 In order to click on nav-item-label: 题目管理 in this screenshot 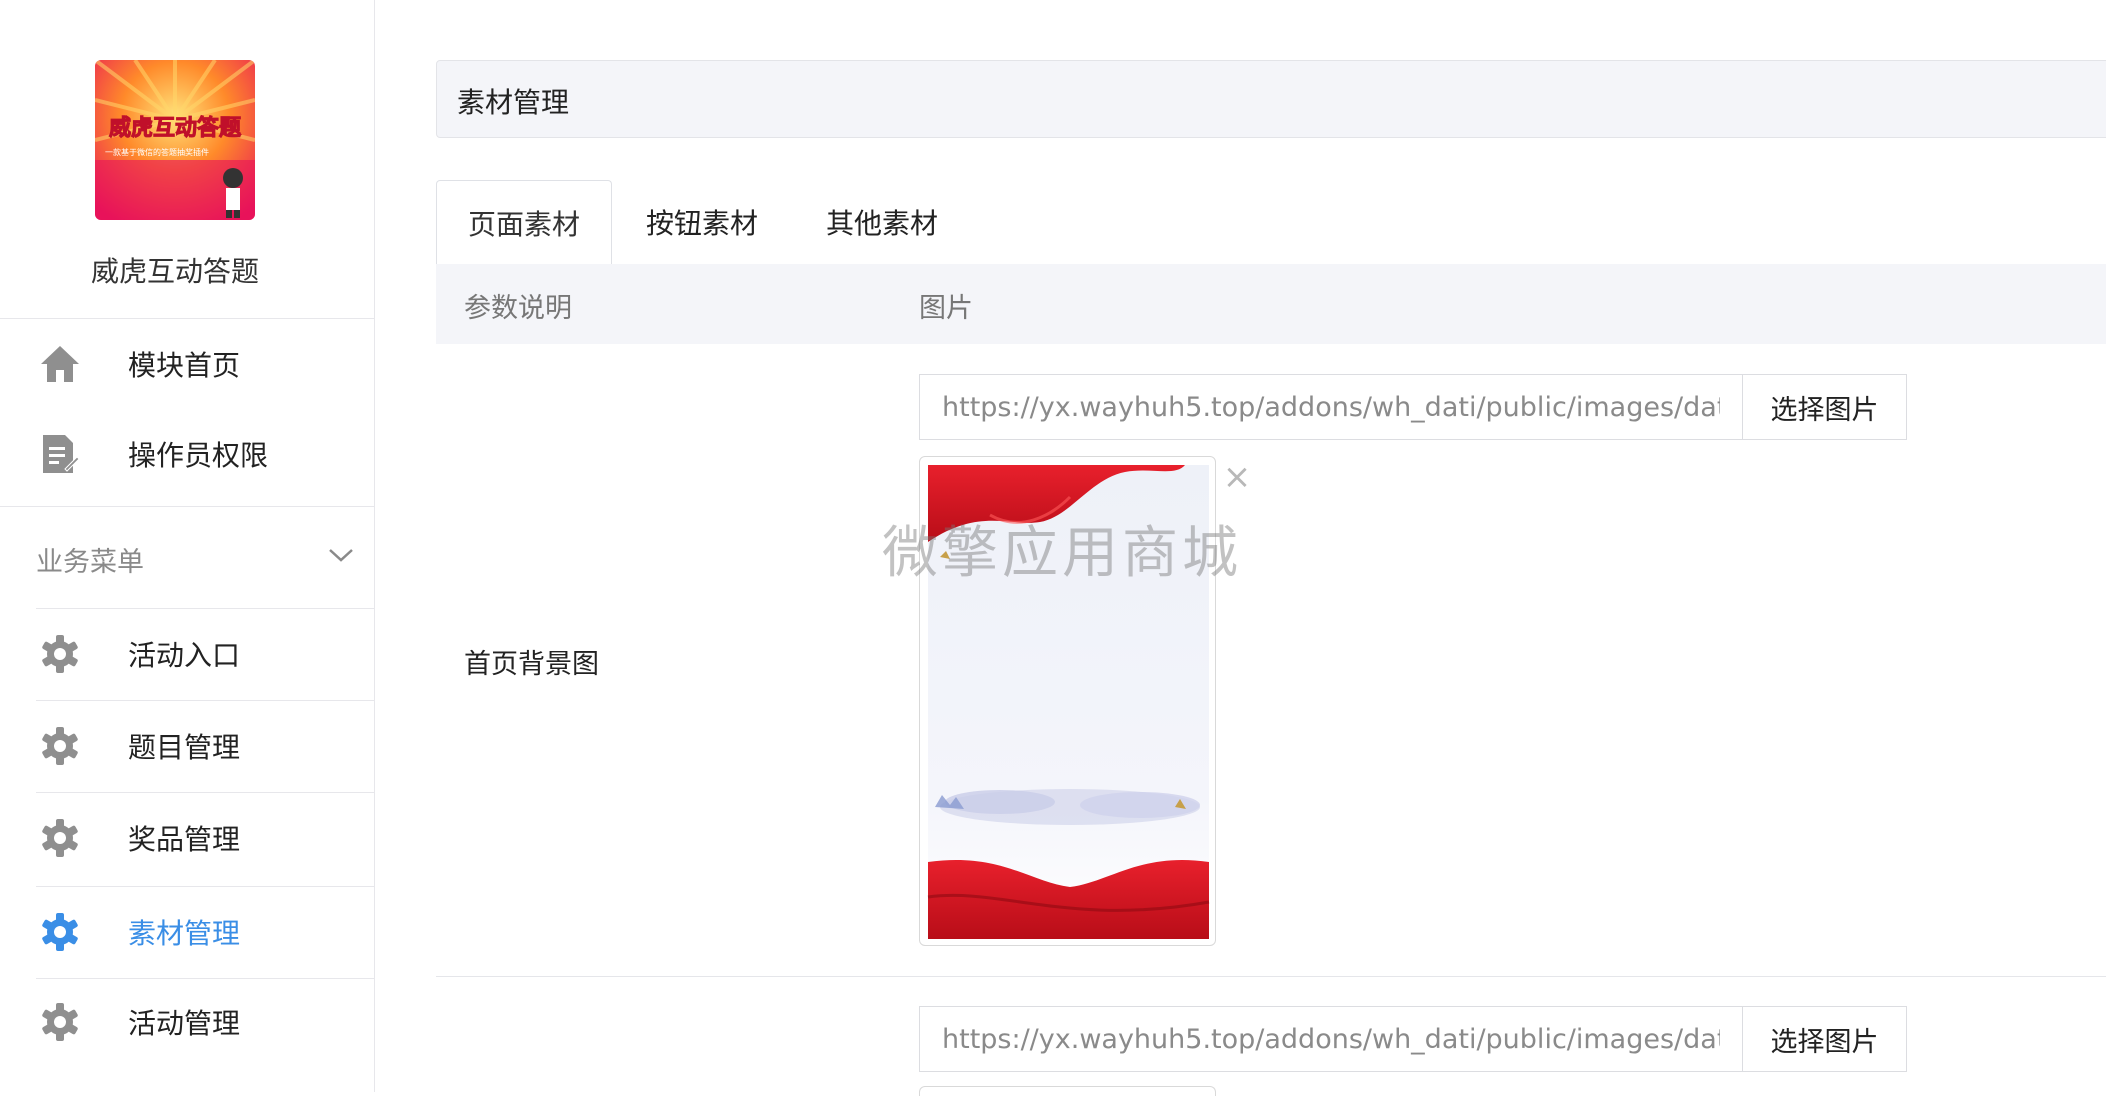, I will do `click(184, 747)`.